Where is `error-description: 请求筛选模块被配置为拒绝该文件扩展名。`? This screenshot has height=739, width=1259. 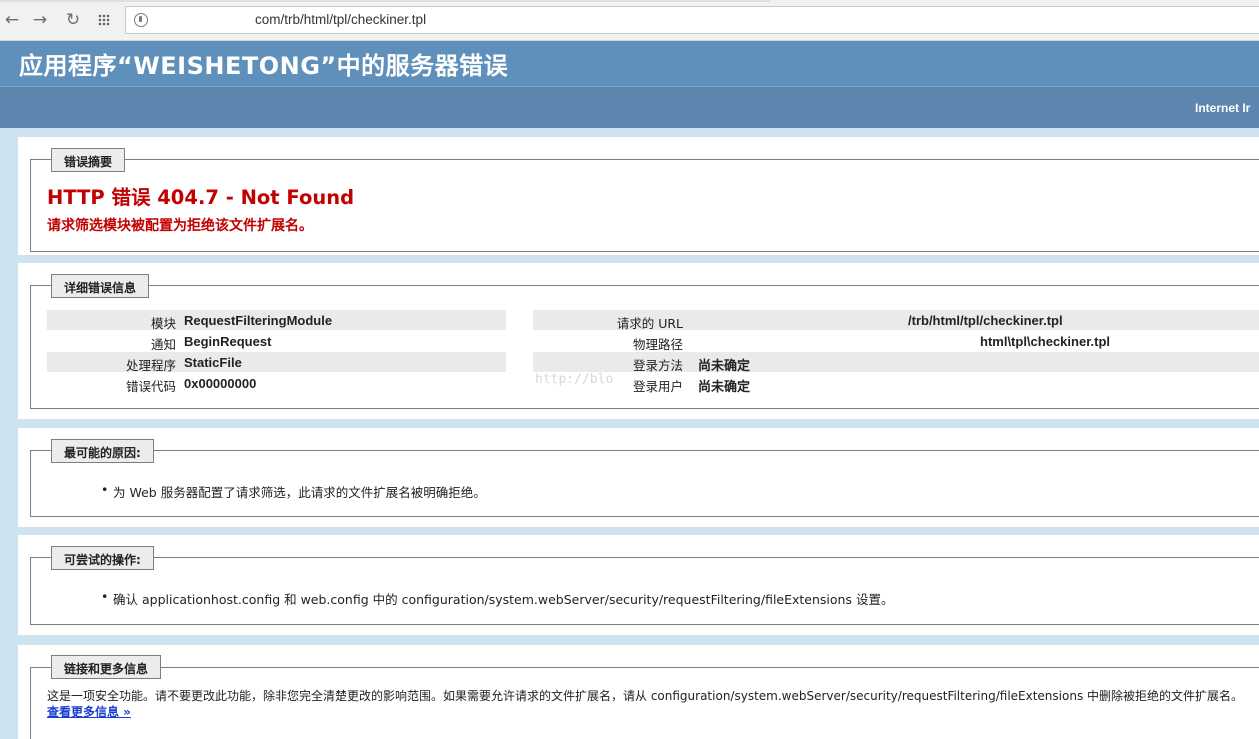
error-description: 请求筛选模块被配置为拒绝该文件扩展名。 is located at coordinates (180, 226).